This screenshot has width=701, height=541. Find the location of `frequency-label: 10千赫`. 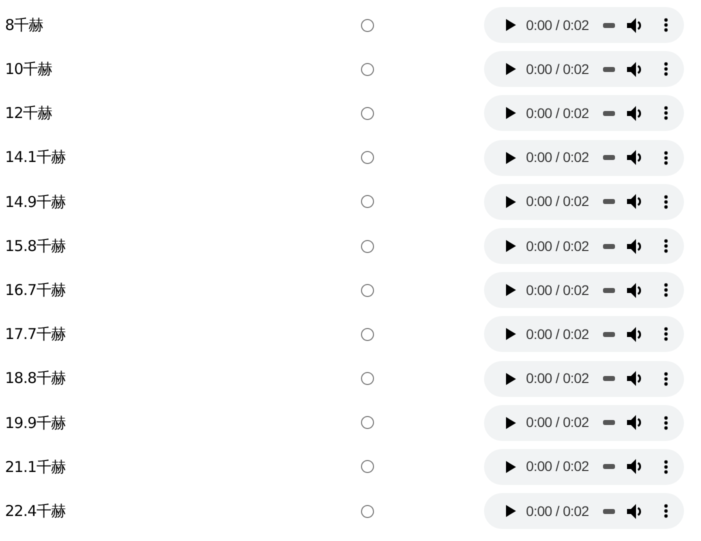

frequency-label: 10千赫 is located at coordinates (29, 69).